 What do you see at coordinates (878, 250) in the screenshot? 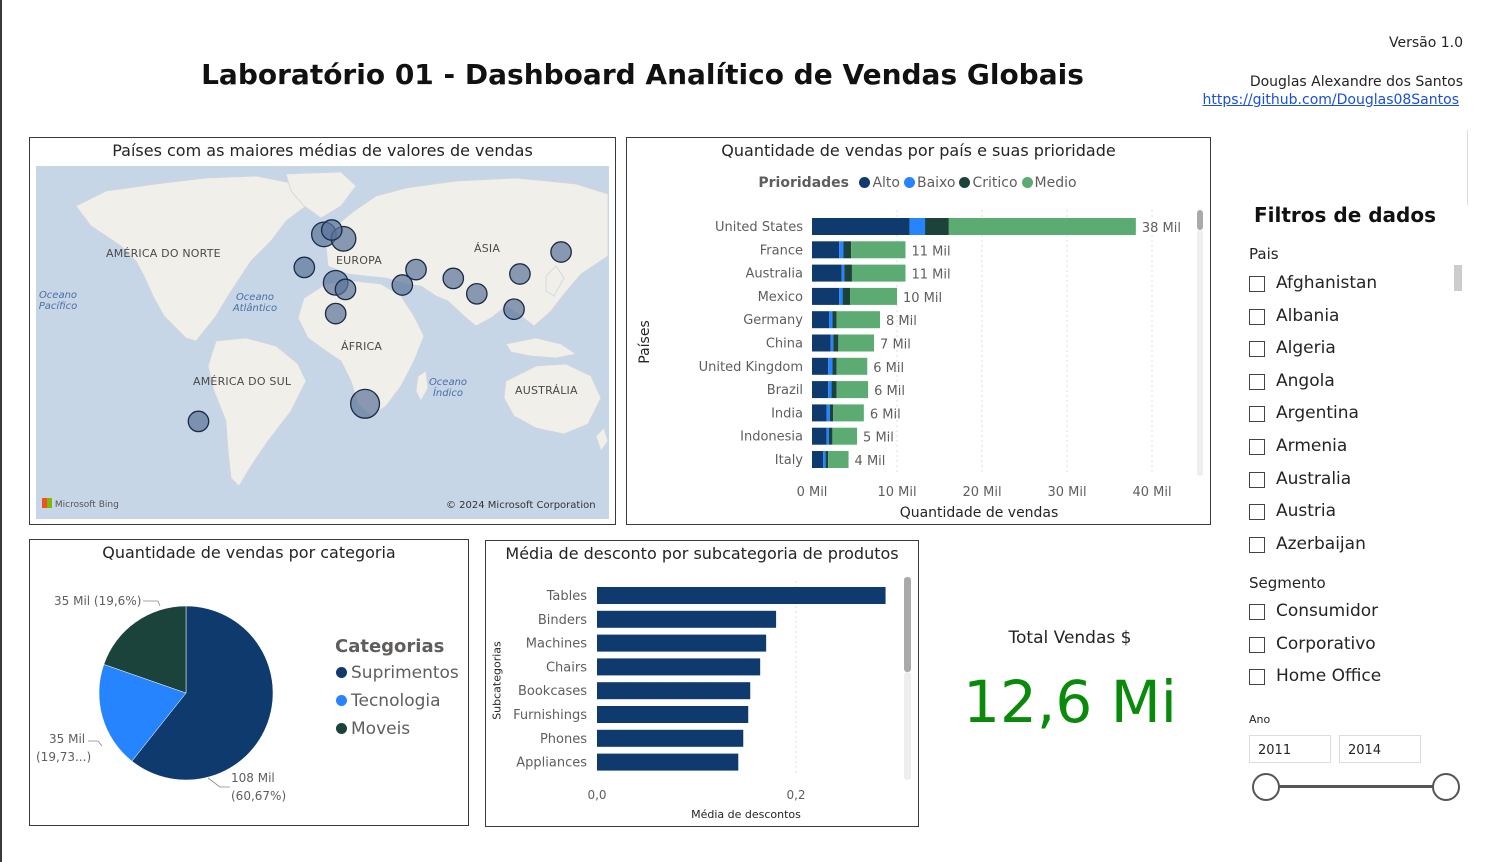
I see `stack-bar-france-medio` at bounding box center [878, 250].